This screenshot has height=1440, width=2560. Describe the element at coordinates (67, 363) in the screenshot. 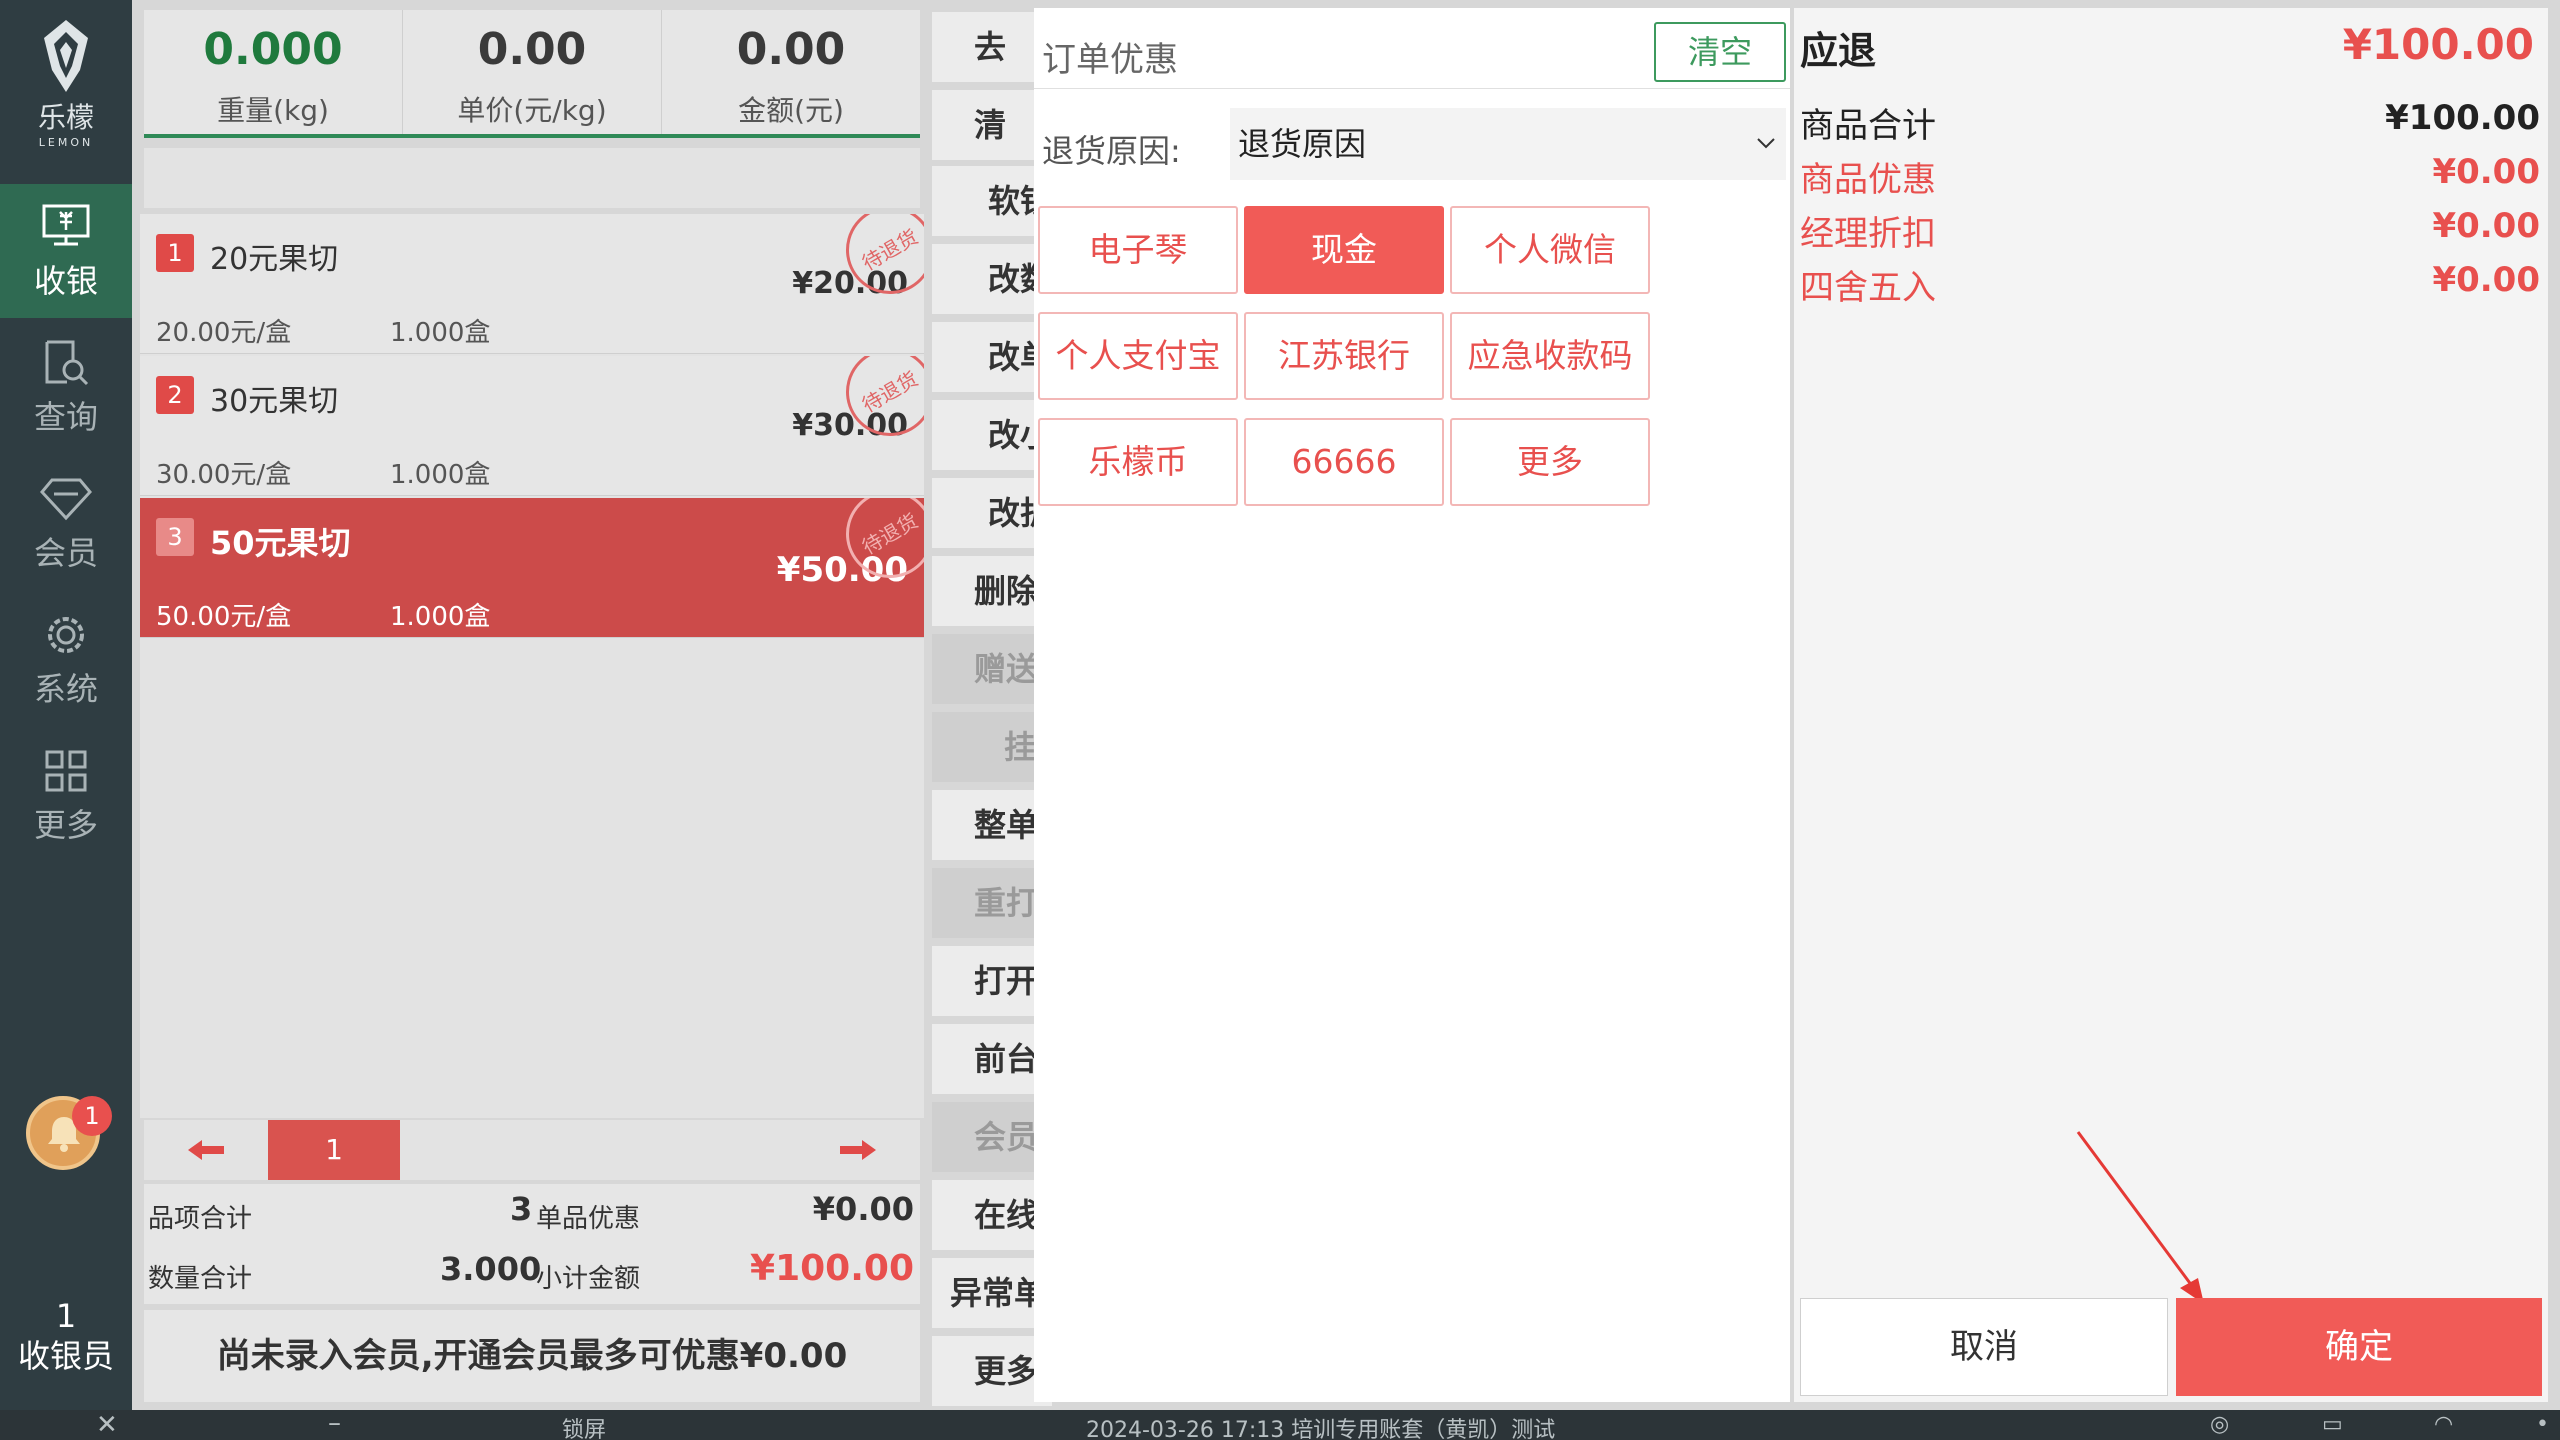

I see `search-doc-icon` at that location.